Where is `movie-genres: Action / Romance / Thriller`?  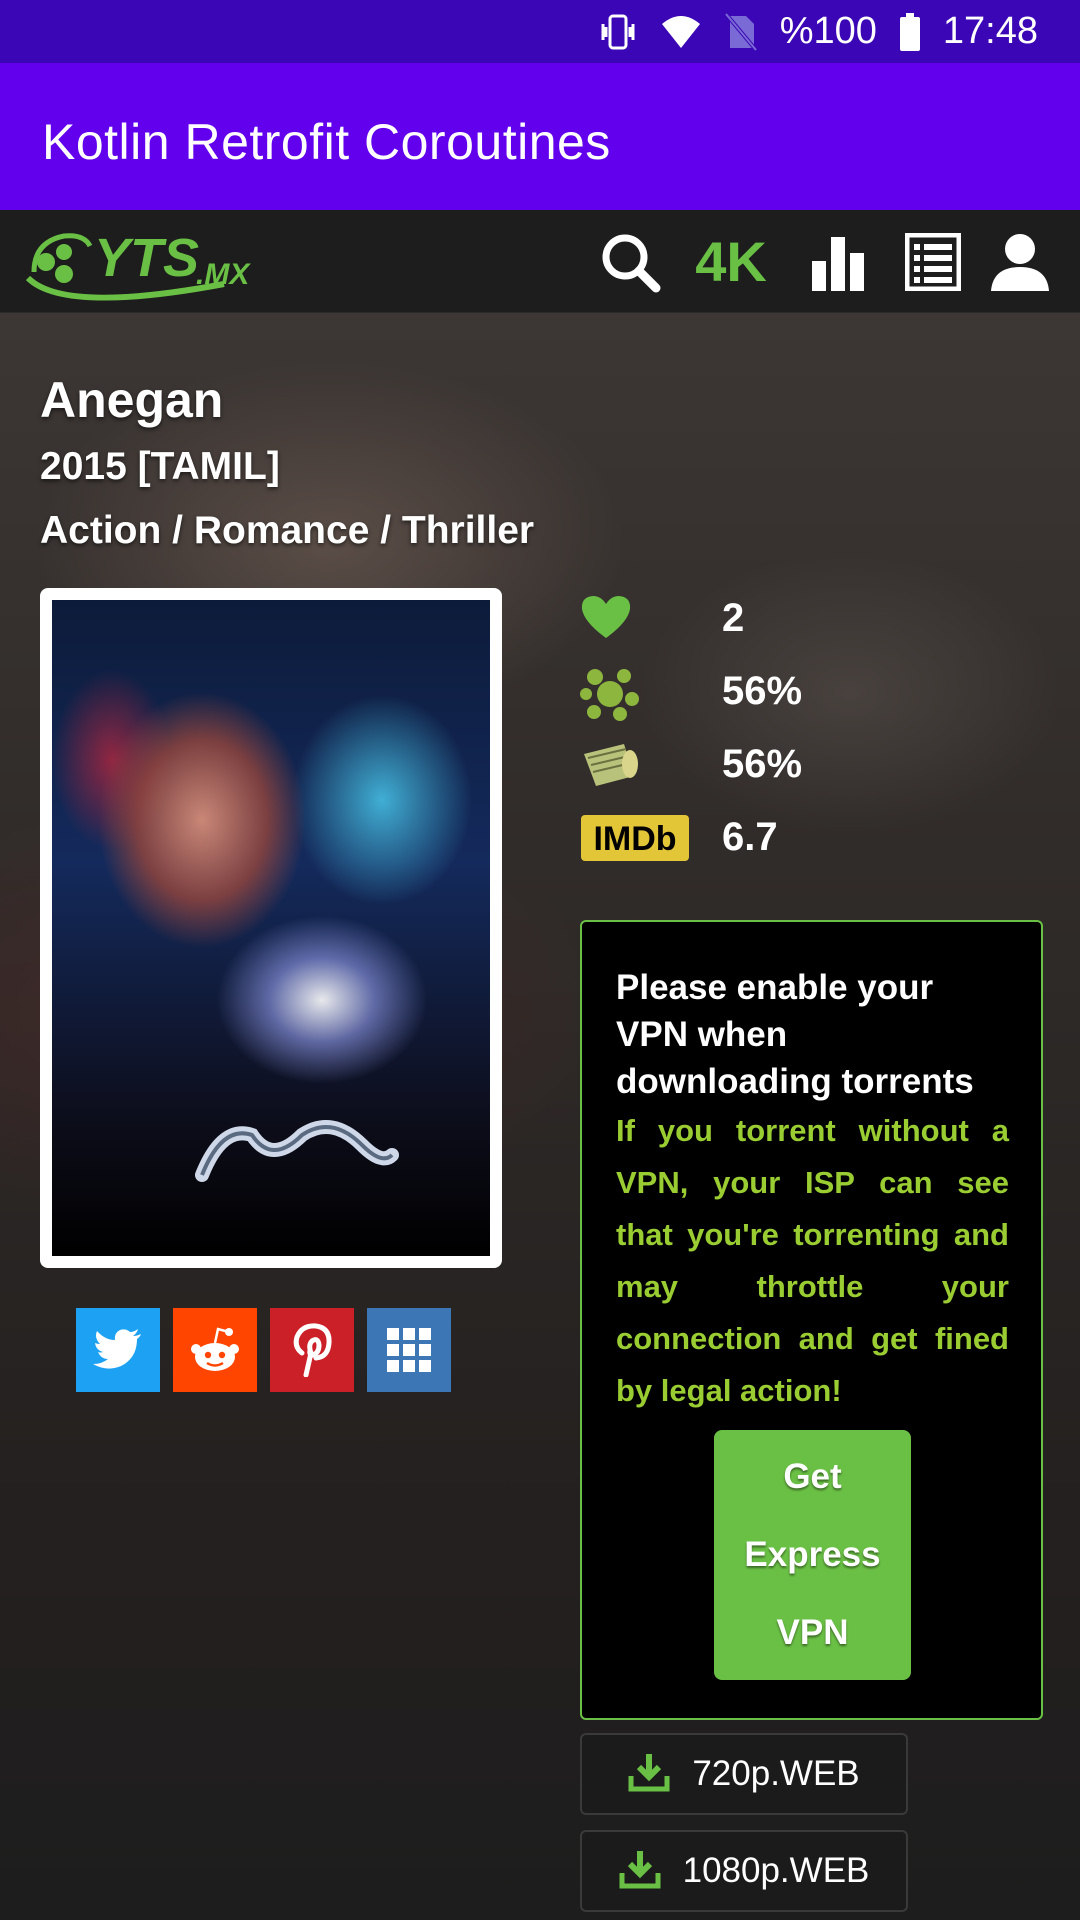 movie-genres: Action / Romance / Thriller is located at coordinates (287, 530).